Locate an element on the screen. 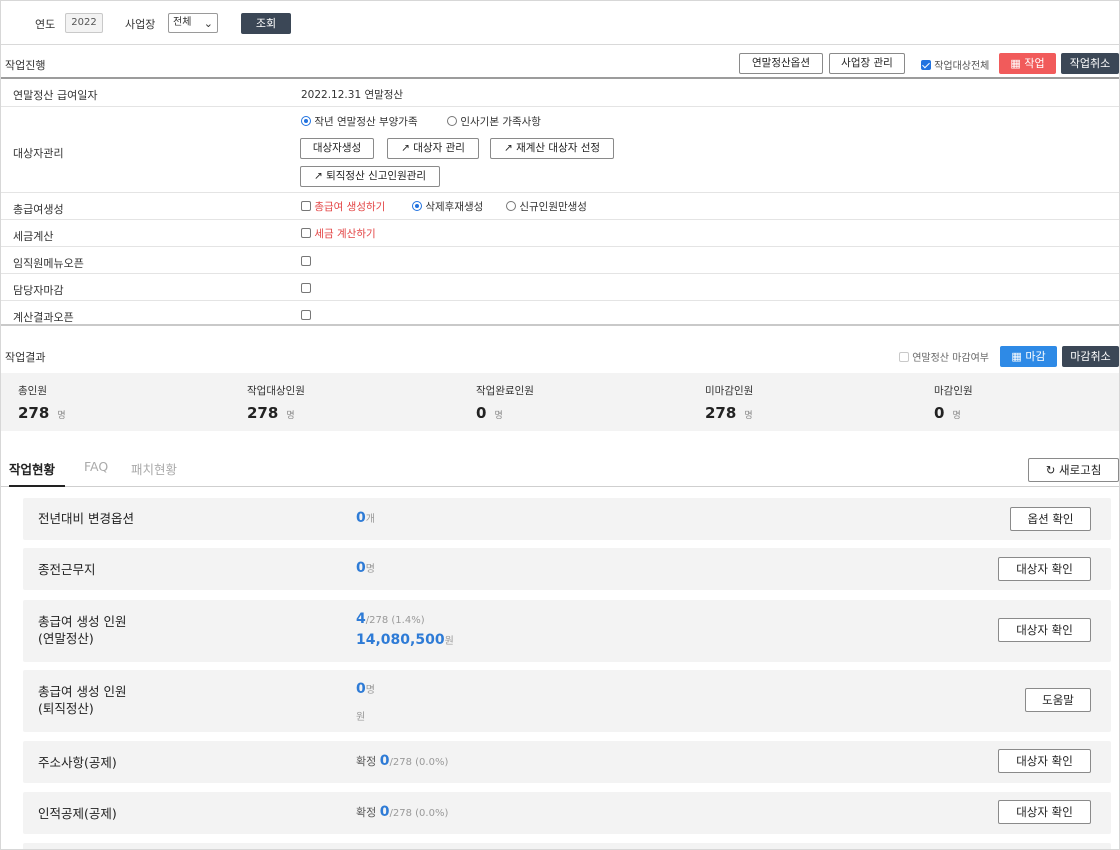 Image resolution: width=1120 pixels, height=850 pixels. manage-targets-button: ↗ 대상자 관리 is located at coordinates (433, 148).